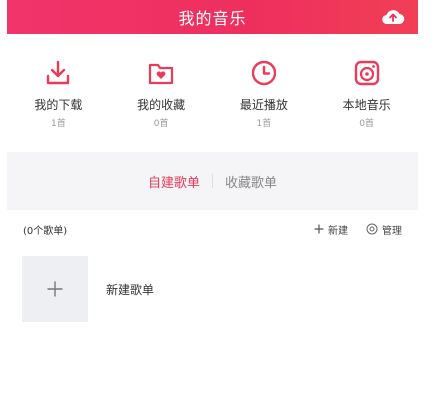 The image size is (436, 399). I want to click on manage-icon, so click(372, 229).